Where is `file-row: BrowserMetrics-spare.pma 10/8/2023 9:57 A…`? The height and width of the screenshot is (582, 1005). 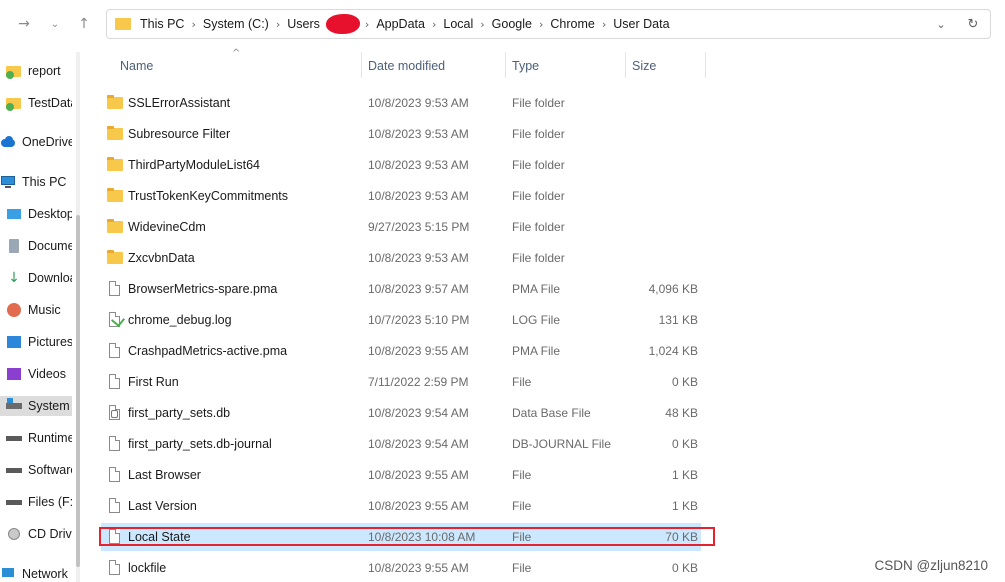
file-row: BrowserMetrics-spare.pma 10/8/2023 9:57 A… is located at coordinates (401, 289).